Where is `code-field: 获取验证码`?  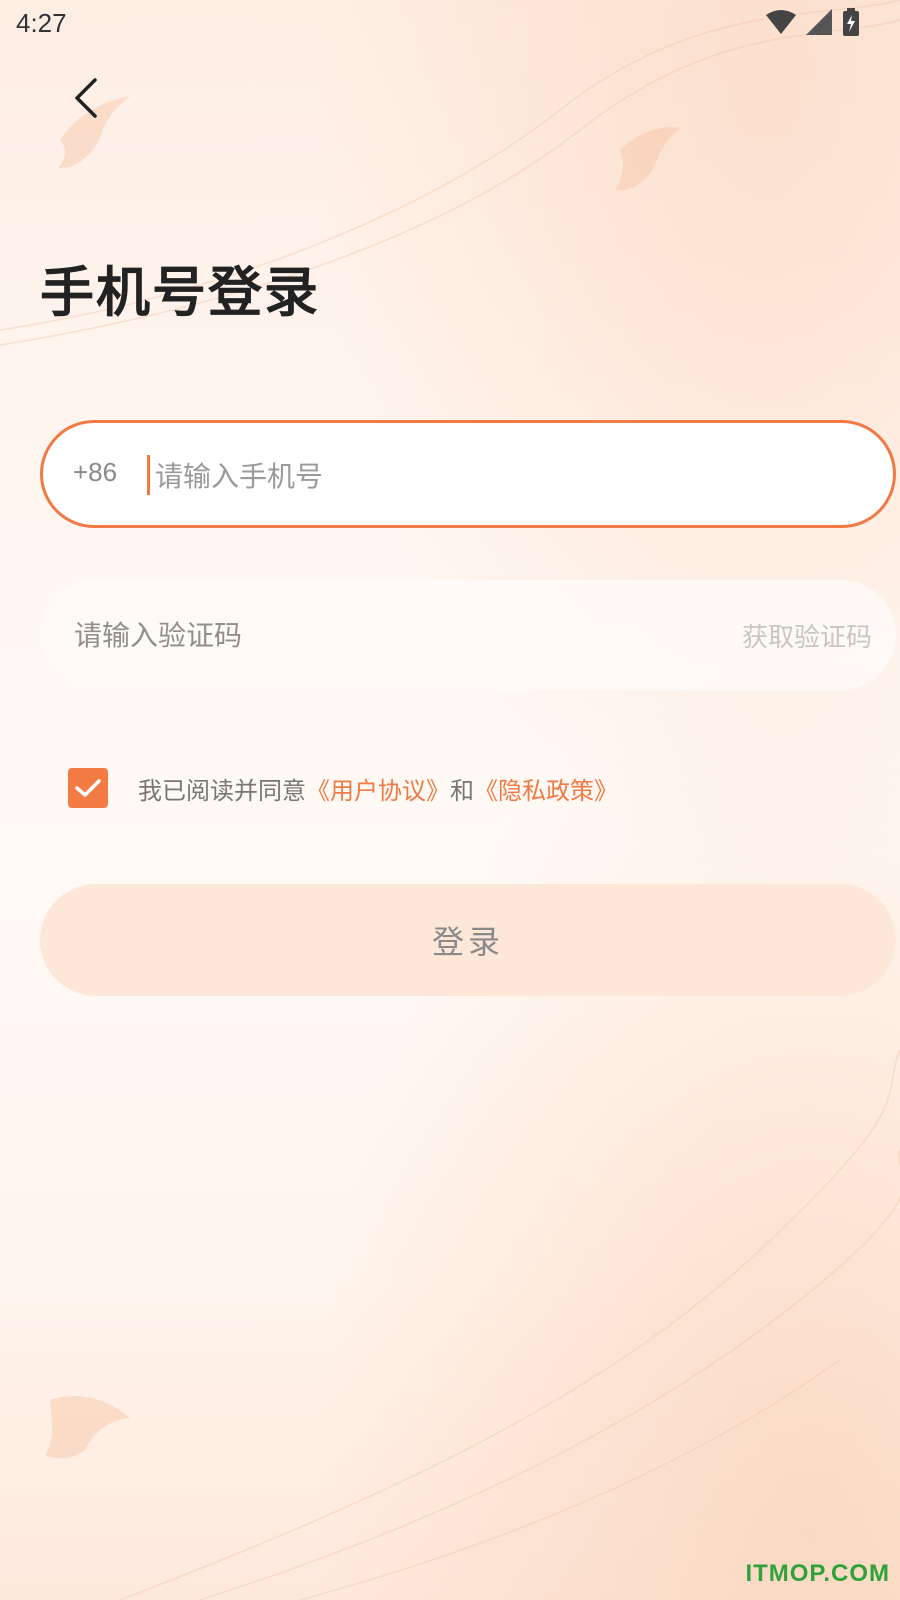 code-field: 获取验证码 is located at coordinates (468, 635).